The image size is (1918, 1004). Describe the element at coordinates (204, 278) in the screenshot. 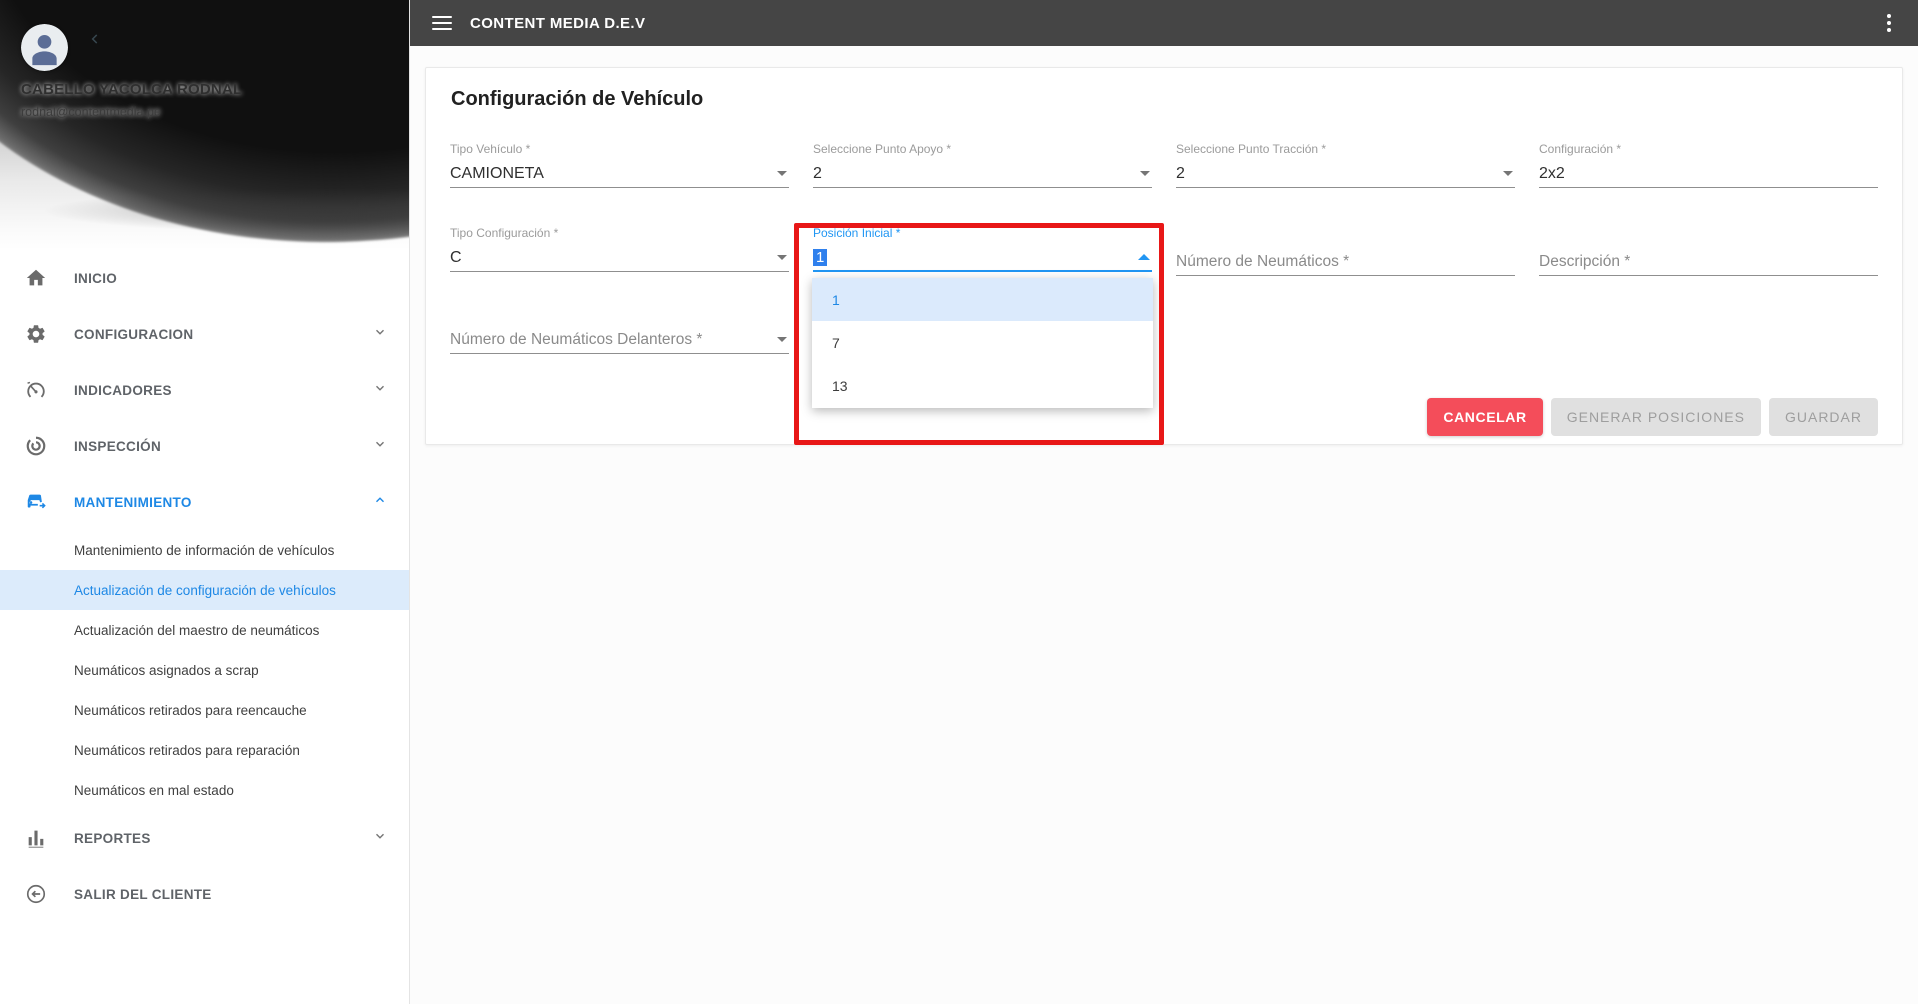

I see `sidebar-item-inicio: INICIO` at that location.